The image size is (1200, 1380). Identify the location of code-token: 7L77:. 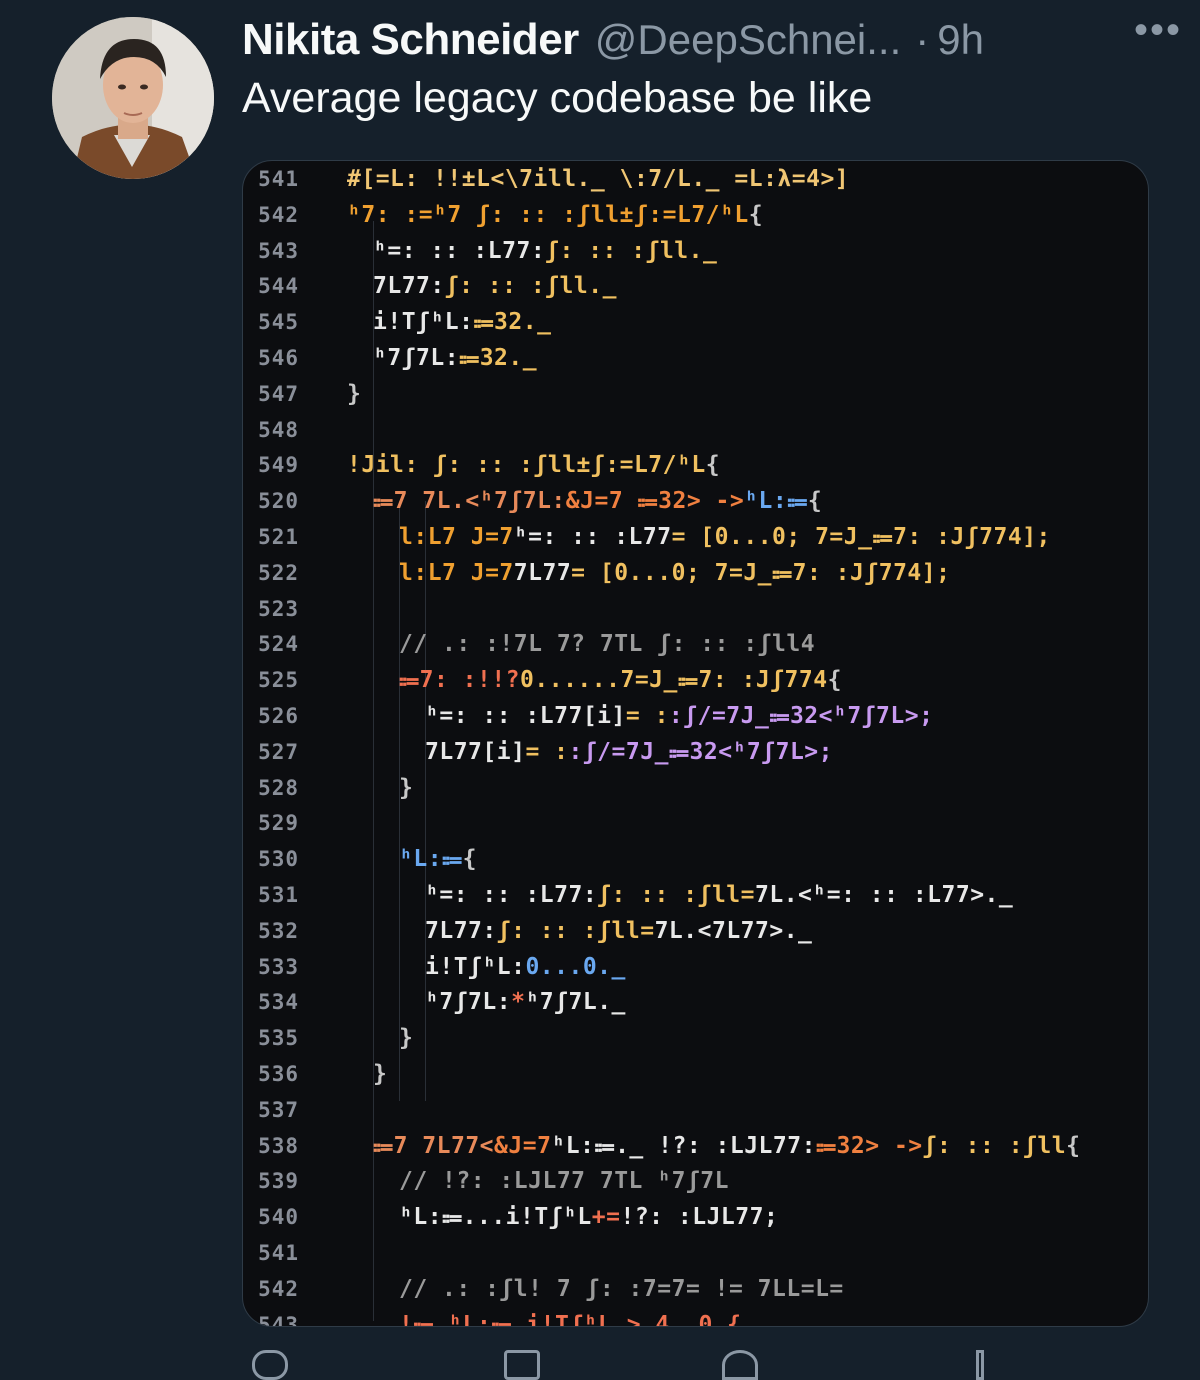
(461, 930).